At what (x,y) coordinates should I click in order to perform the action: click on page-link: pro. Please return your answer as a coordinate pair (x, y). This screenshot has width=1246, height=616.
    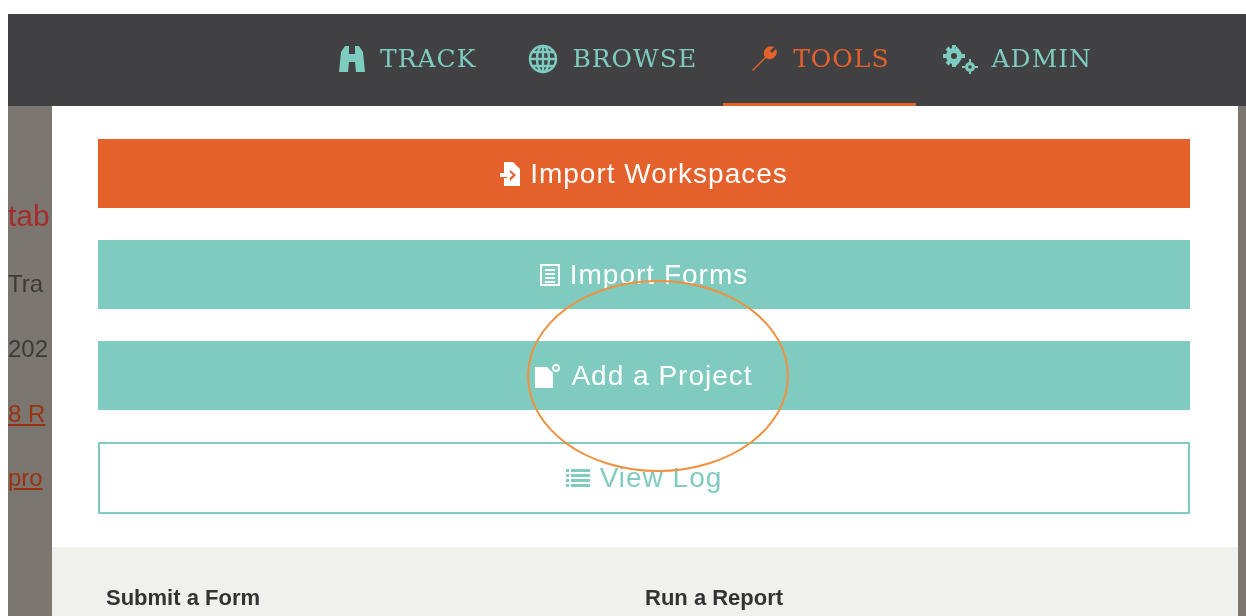
    Looking at the image, I should click on (30, 479).